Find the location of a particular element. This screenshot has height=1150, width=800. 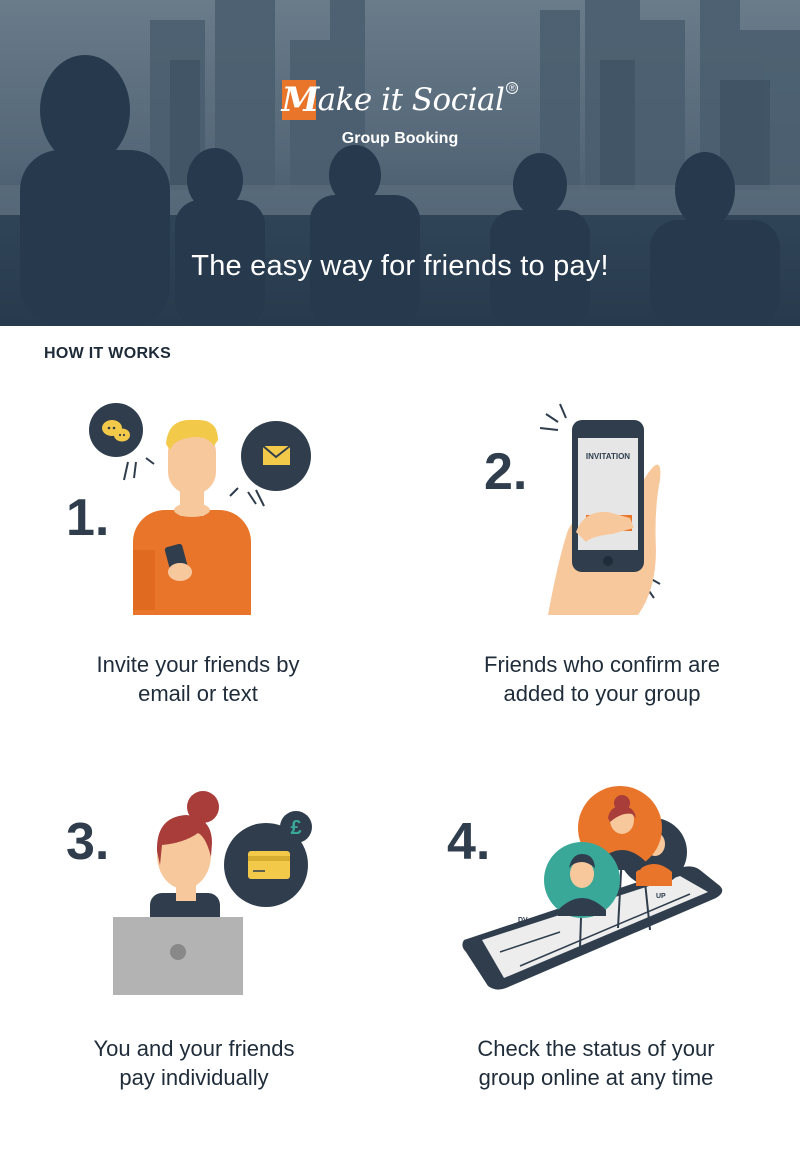

hero-tagline: The easy way for friends to pay! is located at coordinates (400, 266).